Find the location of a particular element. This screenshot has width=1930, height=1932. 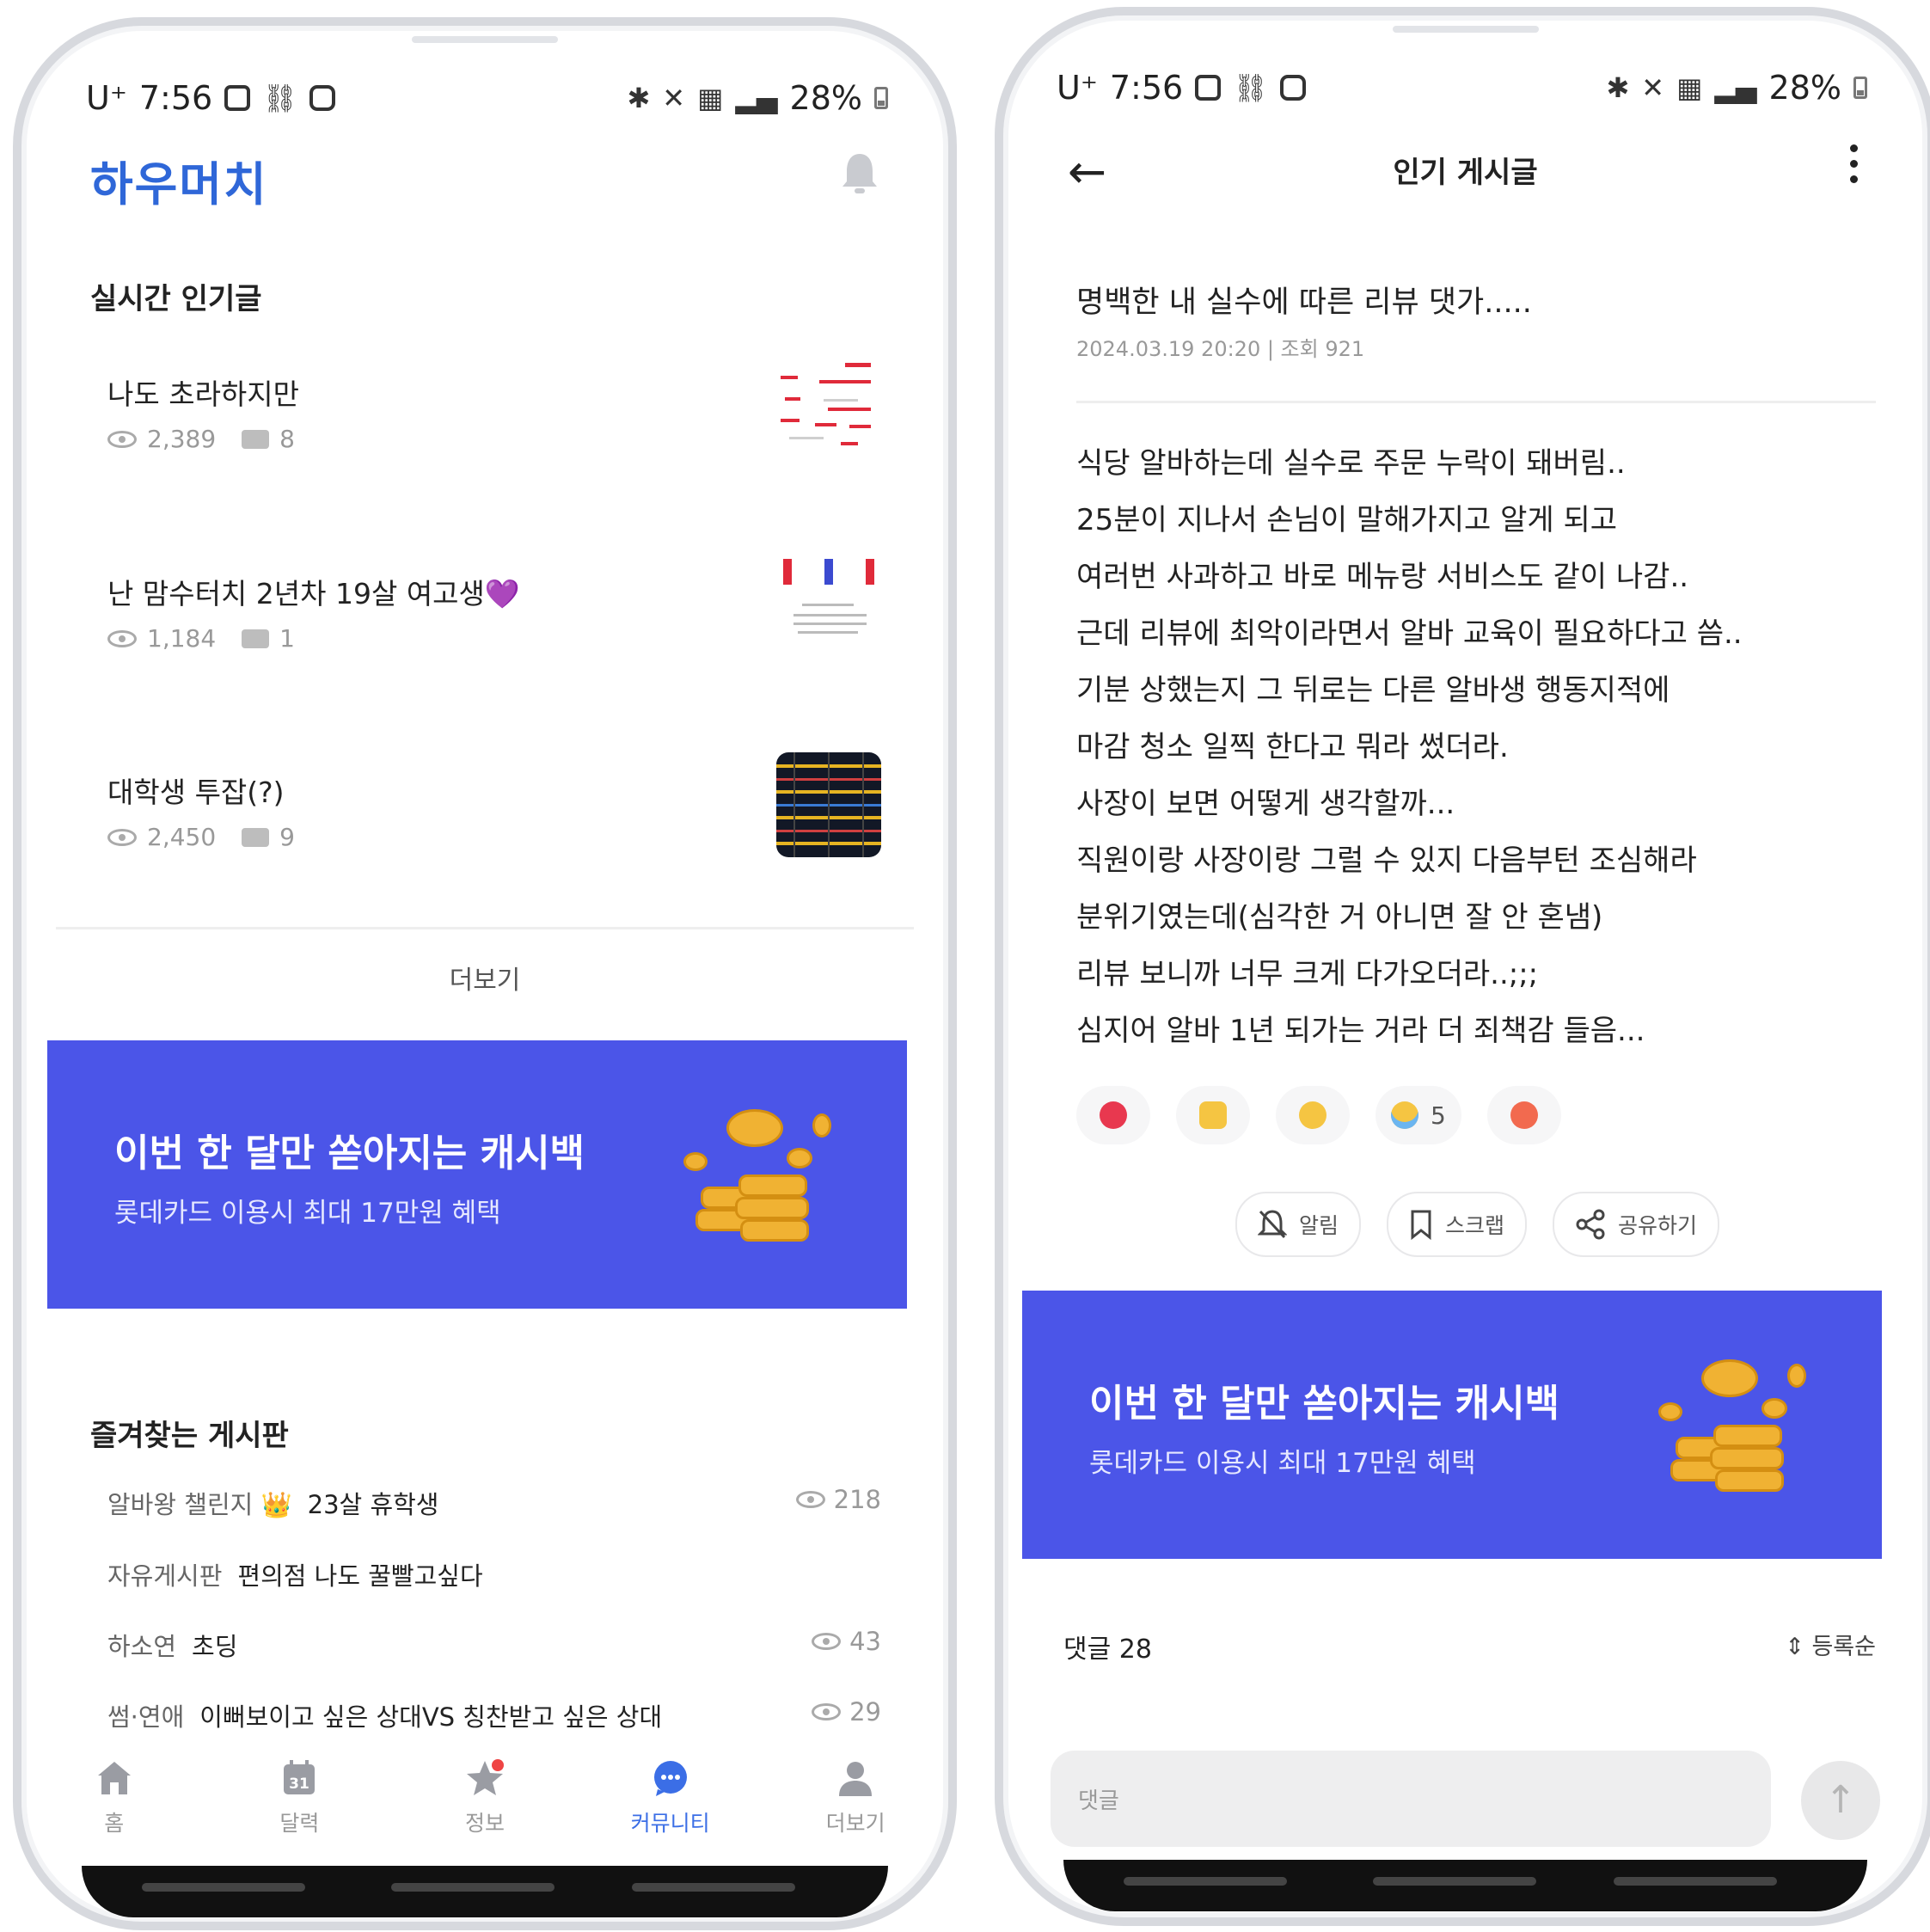

heart-emoji-icon is located at coordinates (1113, 1115).